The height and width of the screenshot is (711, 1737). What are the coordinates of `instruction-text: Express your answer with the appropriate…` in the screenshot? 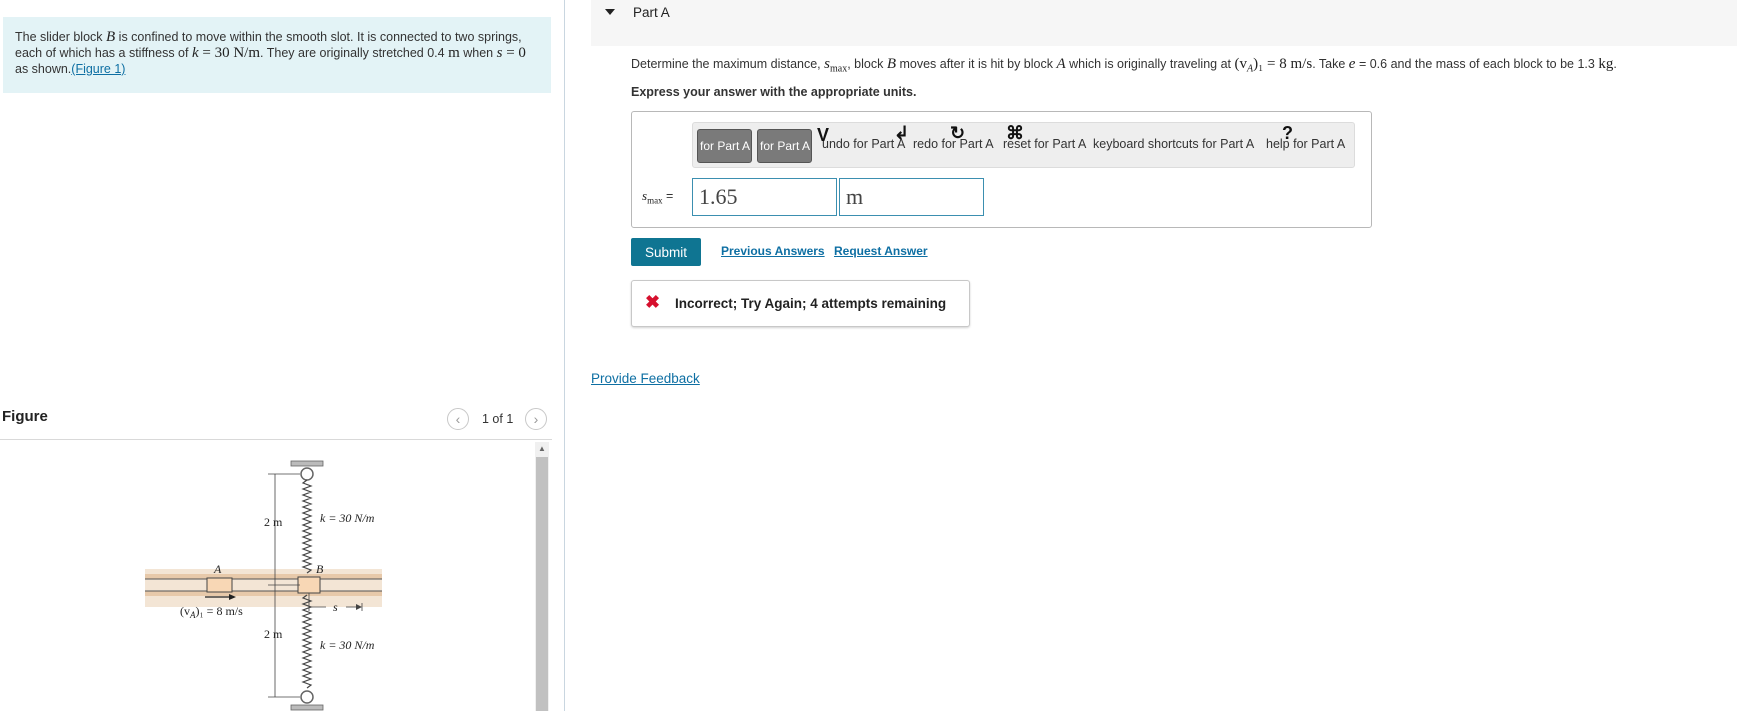 It's located at (774, 92).